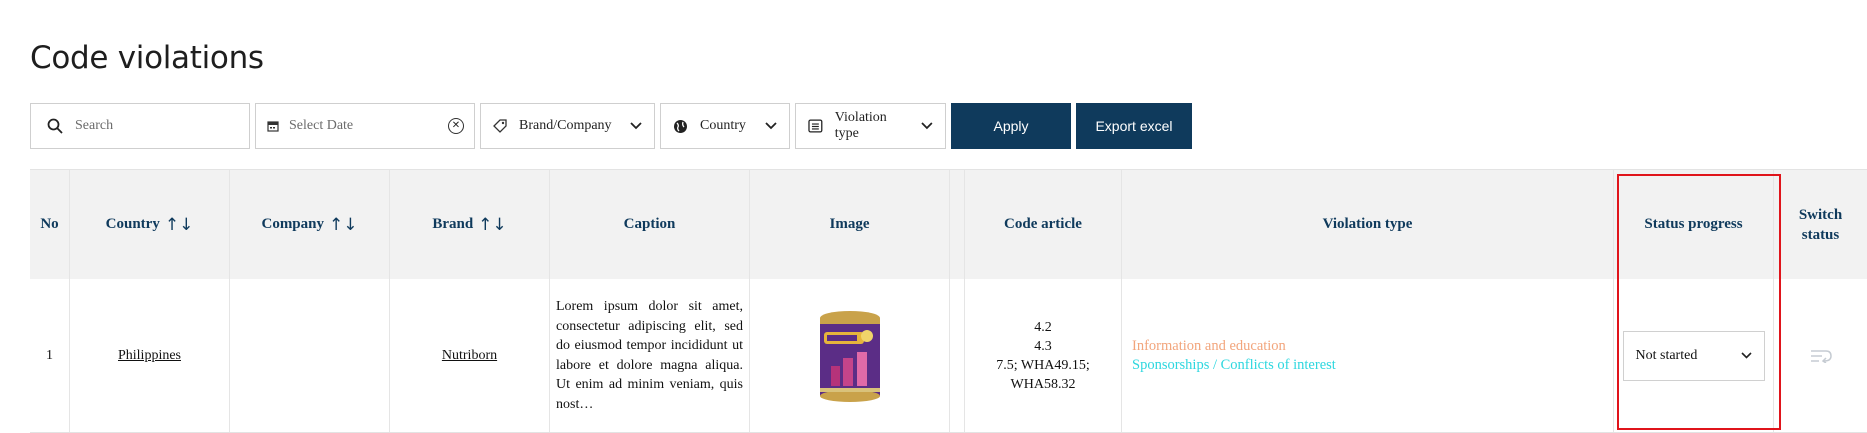 The image size is (1867, 433). Describe the element at coordinates (1043, 327) in the screenshot. I see `code-article-line: 4.2` at that location.